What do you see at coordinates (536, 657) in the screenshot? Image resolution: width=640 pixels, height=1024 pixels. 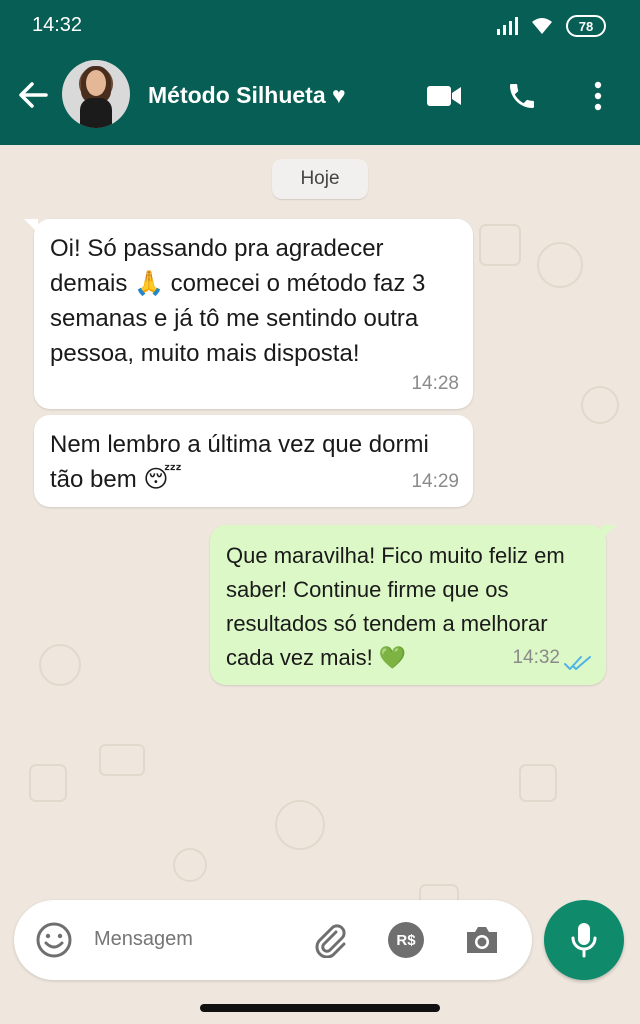 I see `message-time: 14:32` at bounding box center [536, 657].